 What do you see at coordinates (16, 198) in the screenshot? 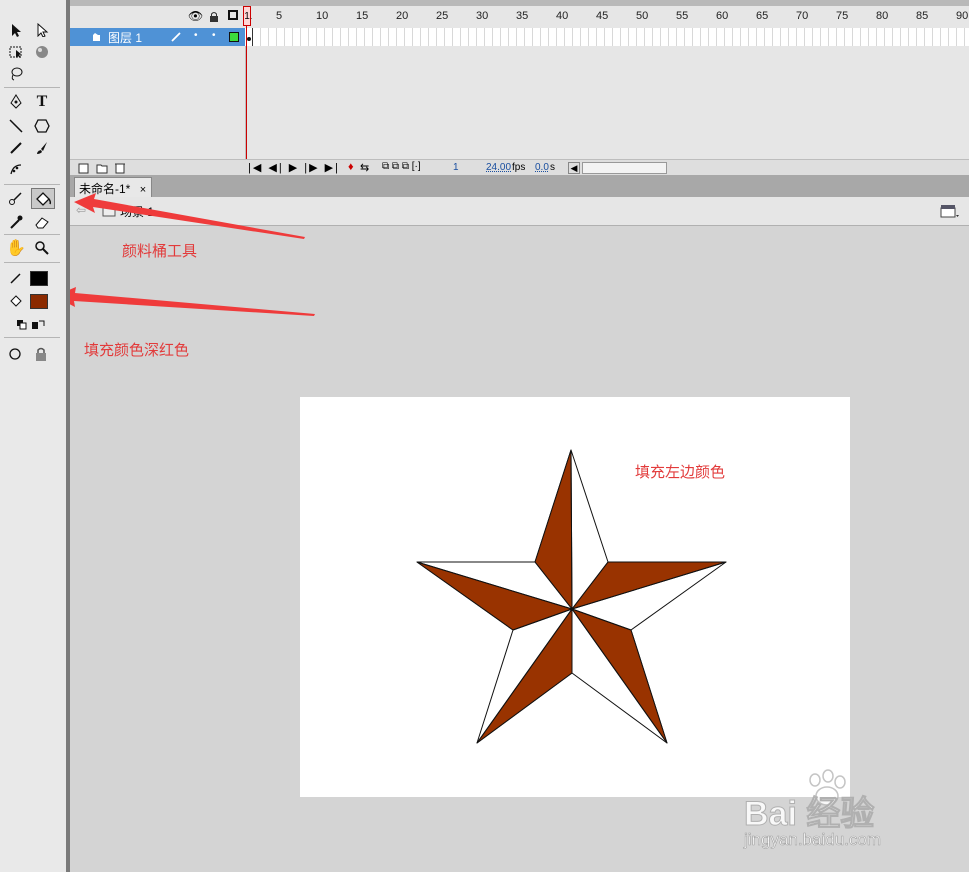
I see `bone-tool-icon` at bounding box center [16, 198].